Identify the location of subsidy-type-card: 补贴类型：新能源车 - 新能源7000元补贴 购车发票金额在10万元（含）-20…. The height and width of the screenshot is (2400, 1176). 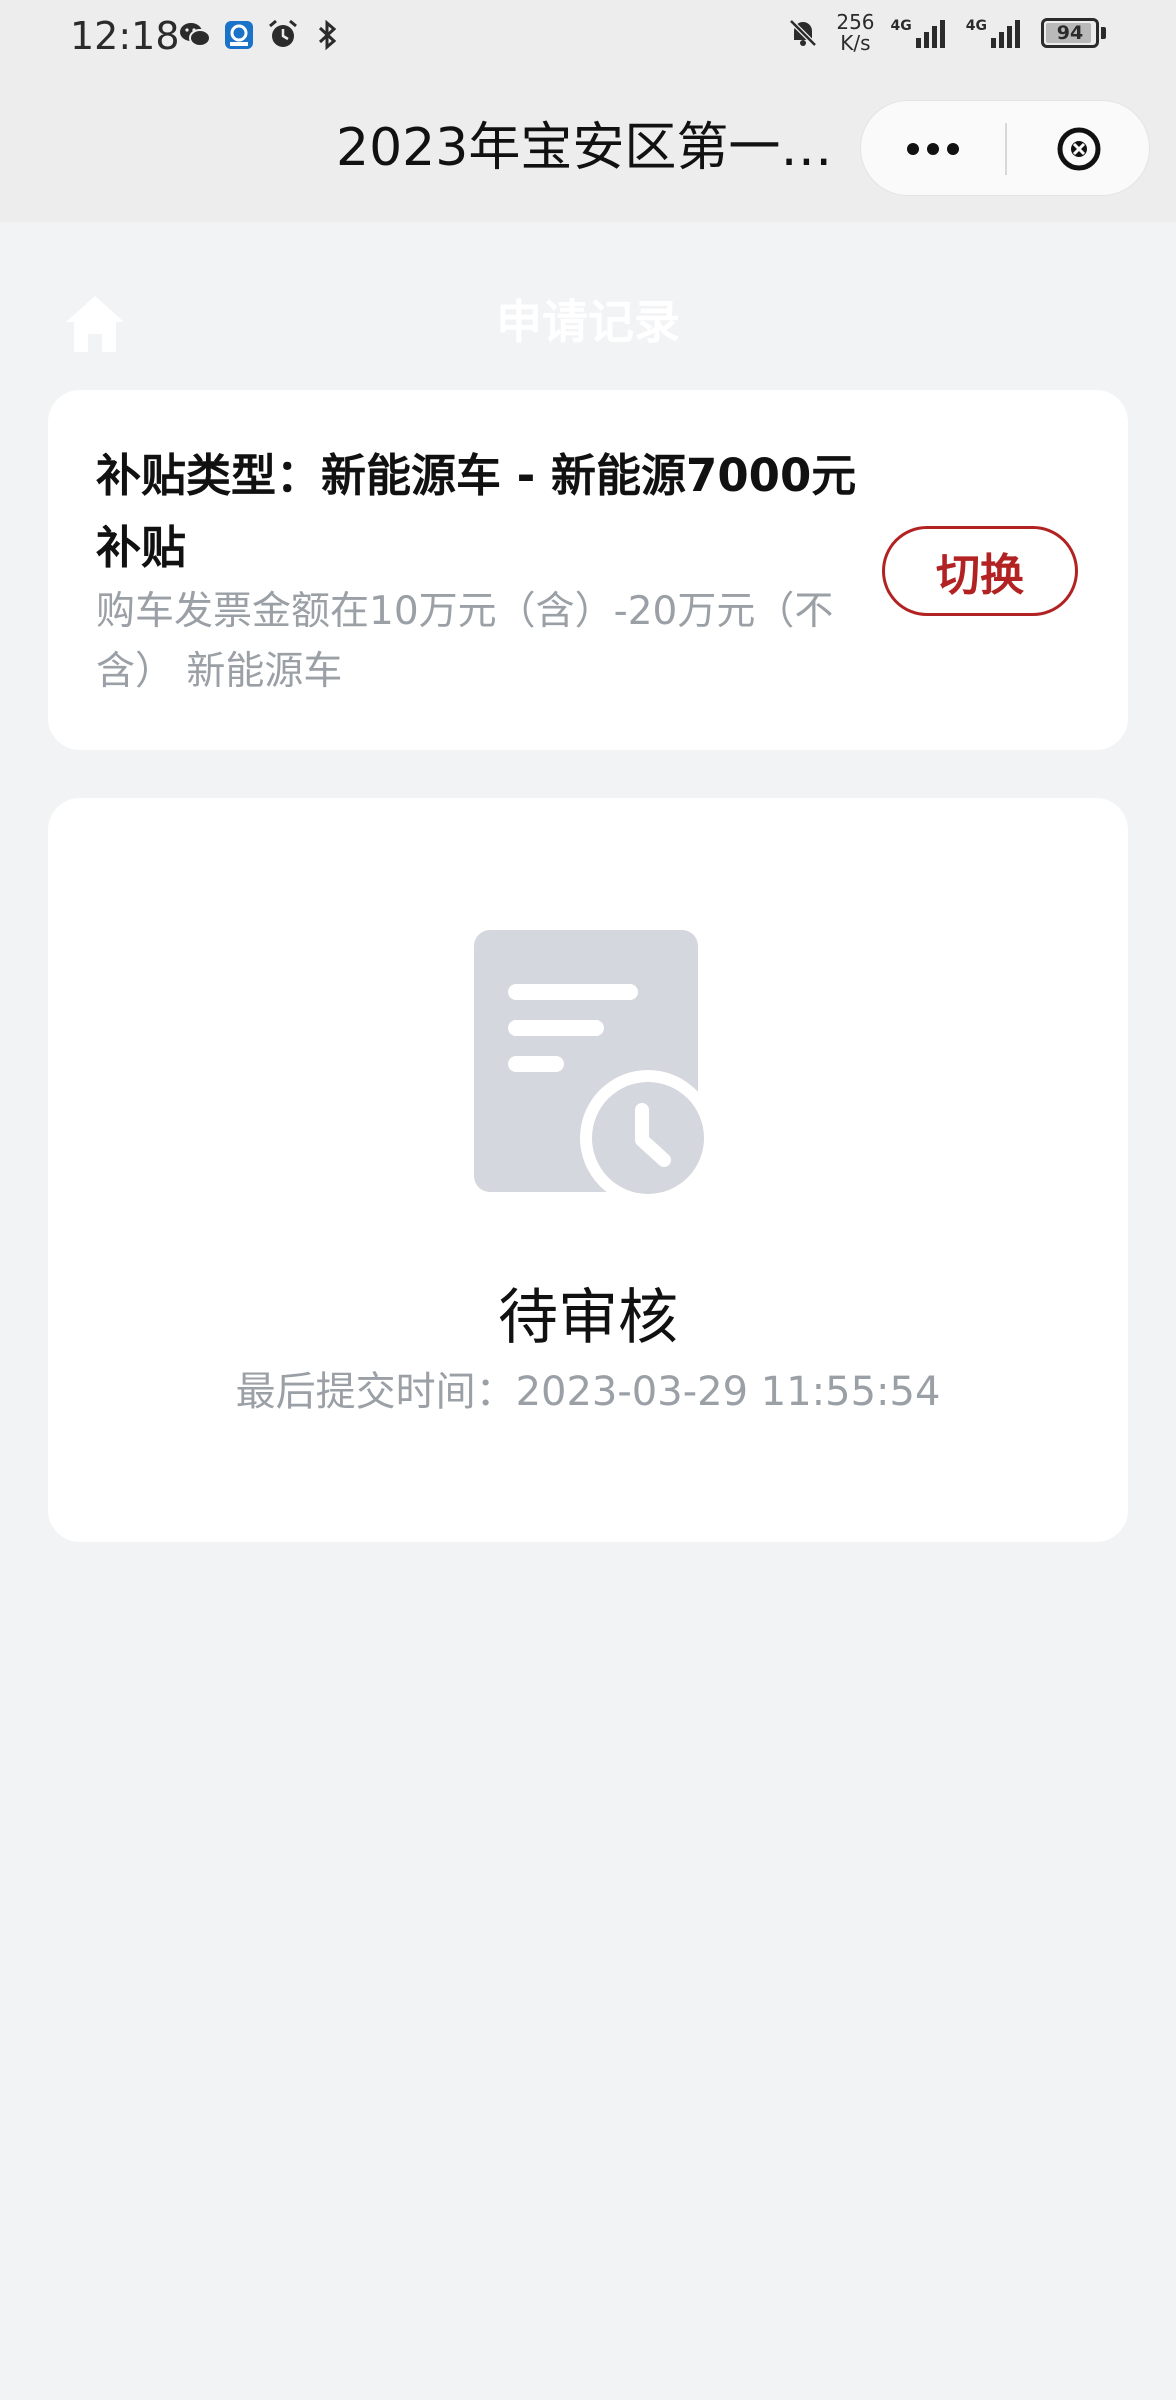
(588, 570).